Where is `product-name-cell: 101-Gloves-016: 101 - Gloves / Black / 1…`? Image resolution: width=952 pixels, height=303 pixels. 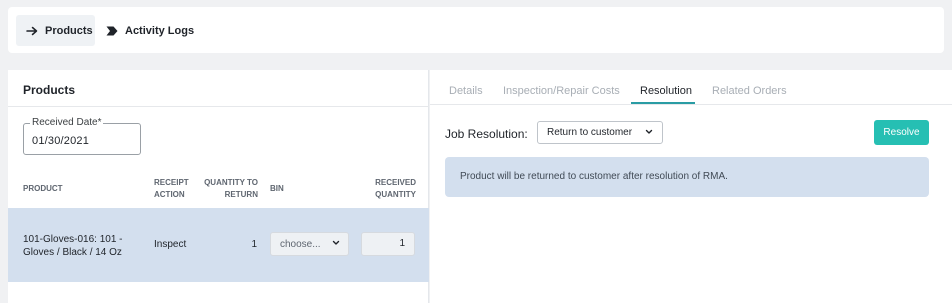
product-name-cell: 101-Gloves-016: 101 - Gloves / Black / 1… is located at coordinates (73, 246).